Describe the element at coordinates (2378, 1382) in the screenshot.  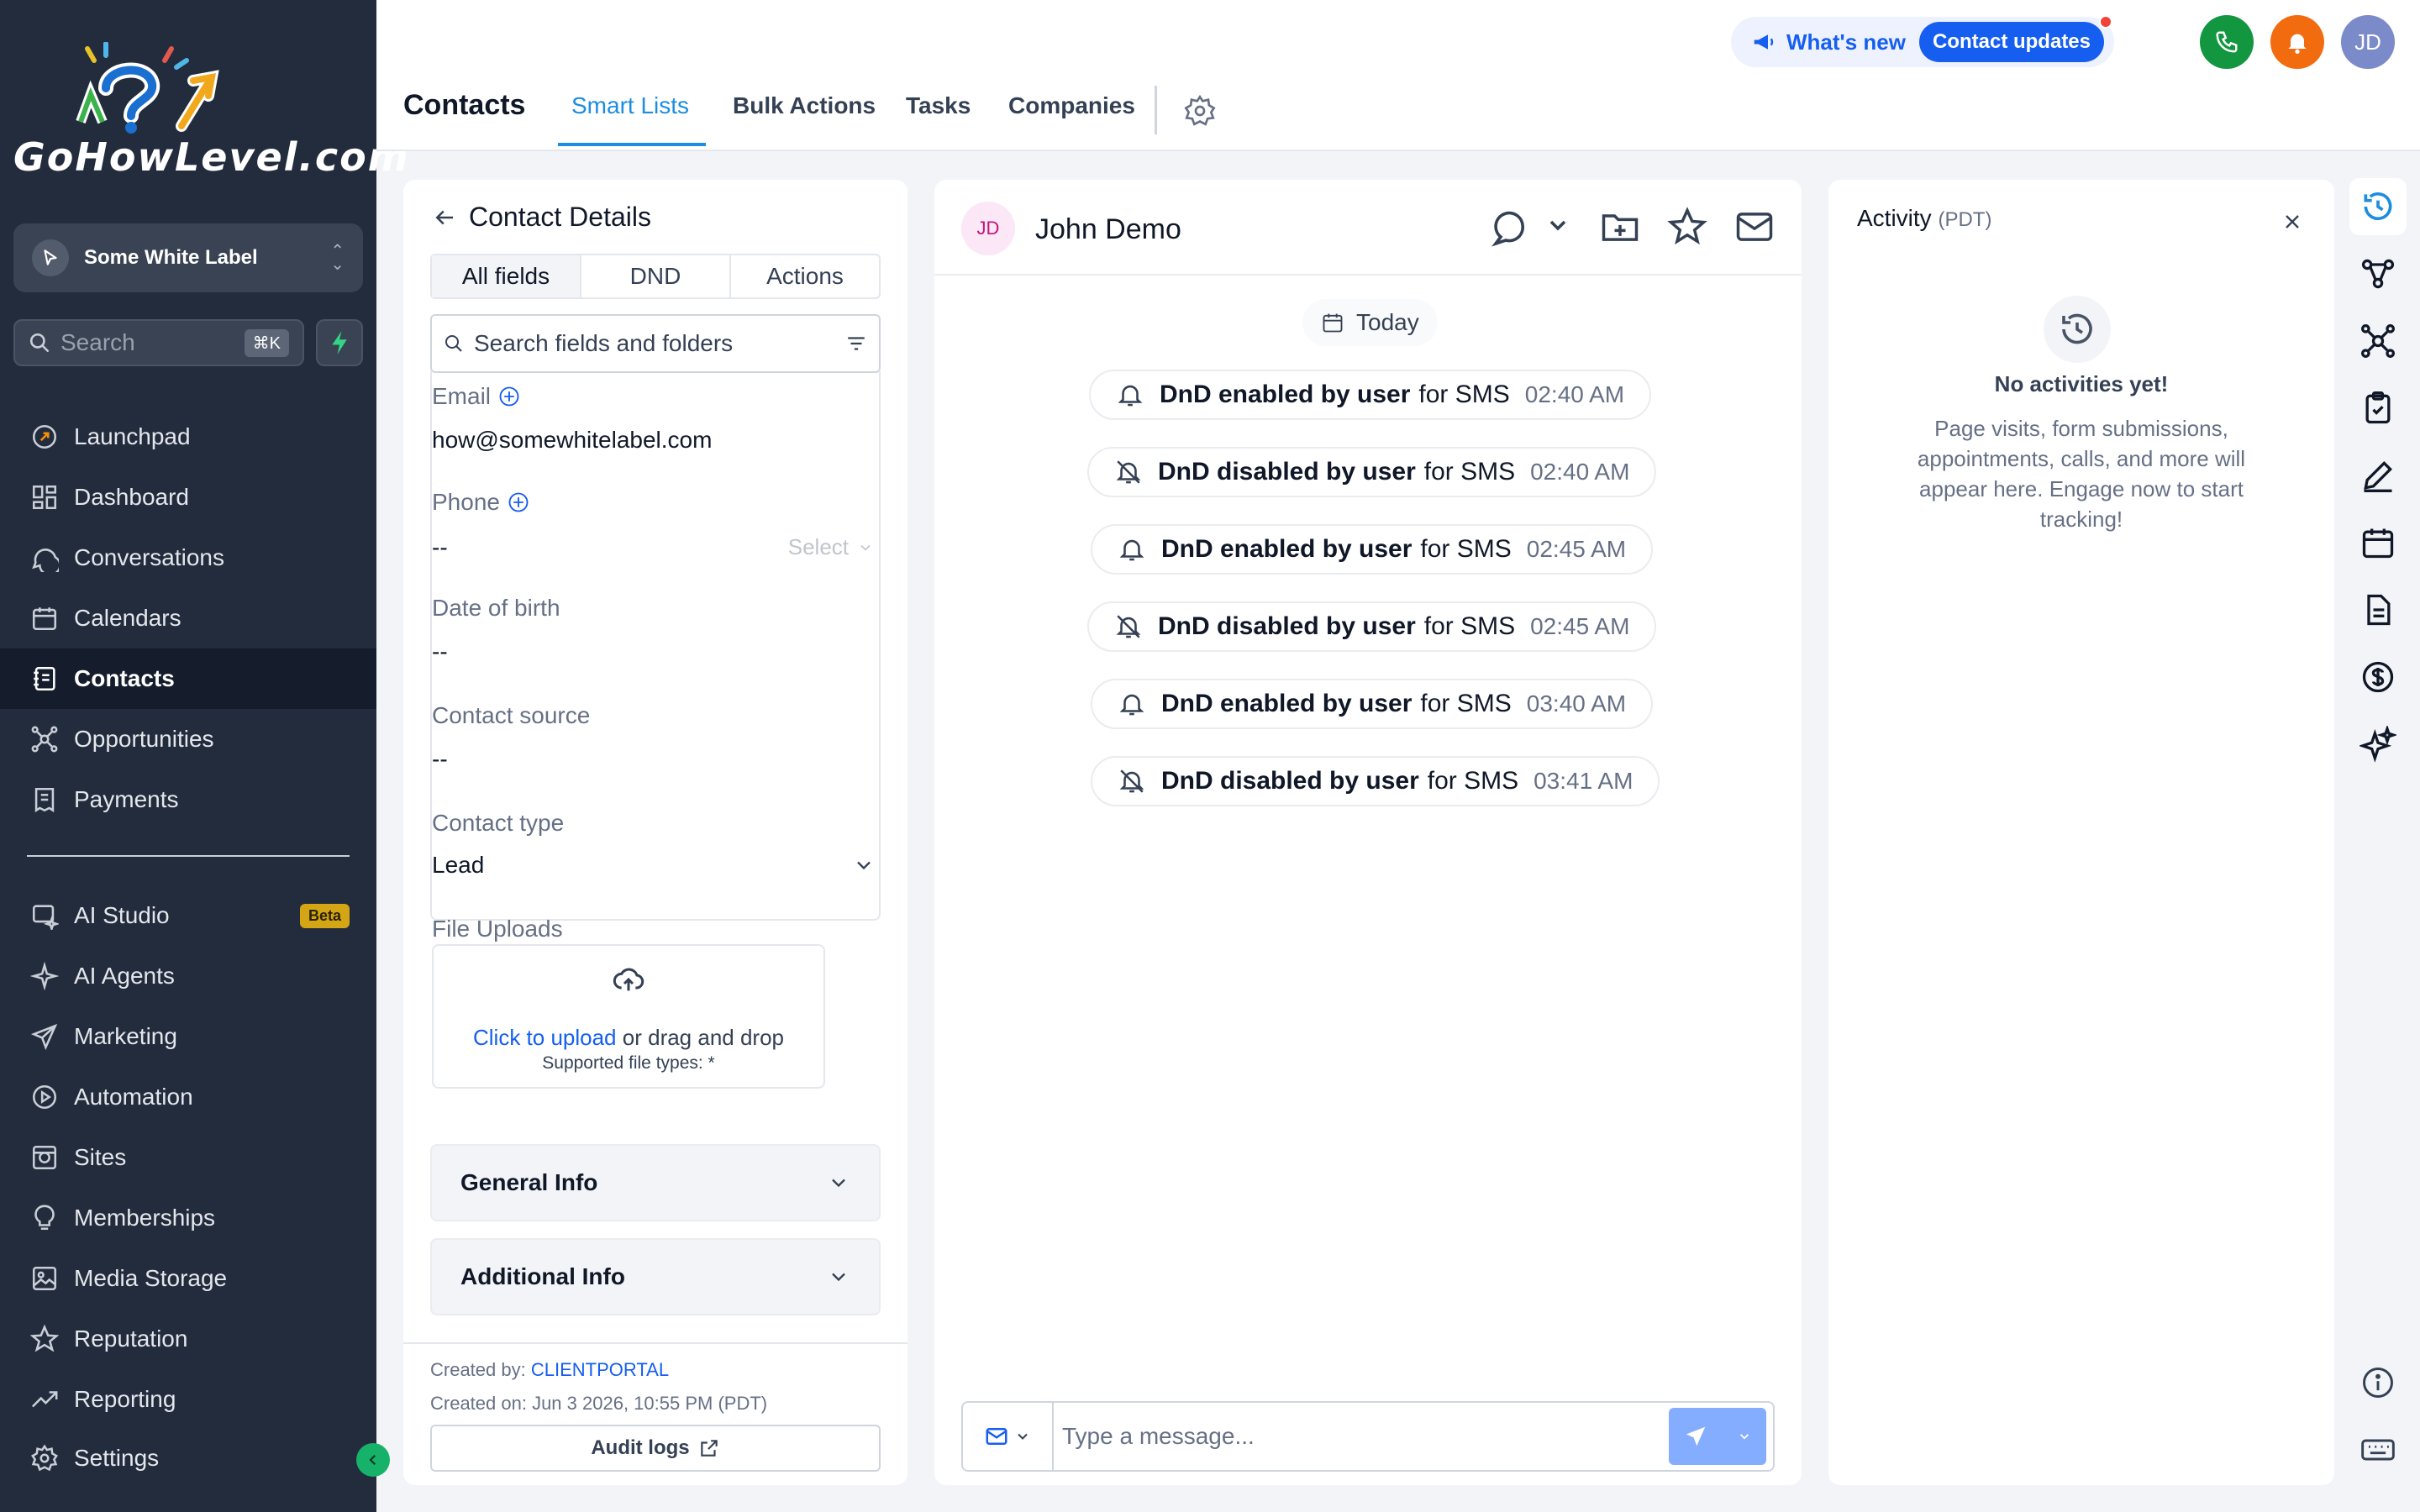
I see `rail-info-button` at that location.